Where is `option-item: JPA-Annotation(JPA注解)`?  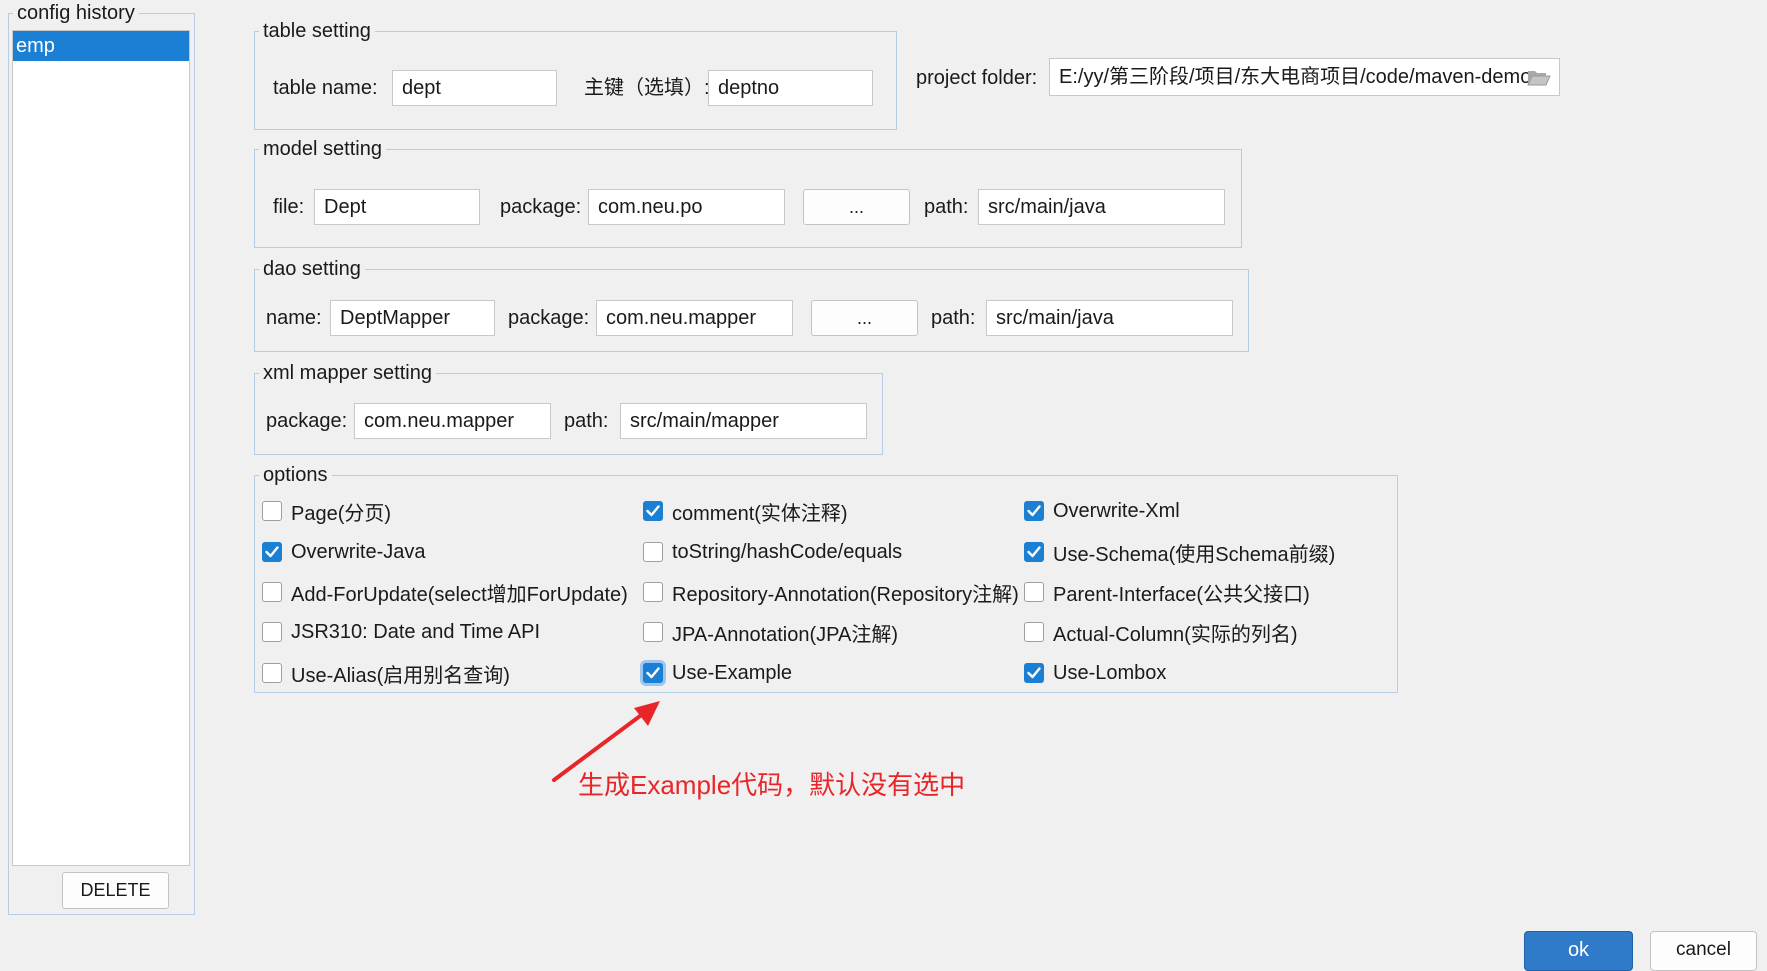
option-item: JPA-Annotation(JPA注解) is located at coordinates (770, 632).